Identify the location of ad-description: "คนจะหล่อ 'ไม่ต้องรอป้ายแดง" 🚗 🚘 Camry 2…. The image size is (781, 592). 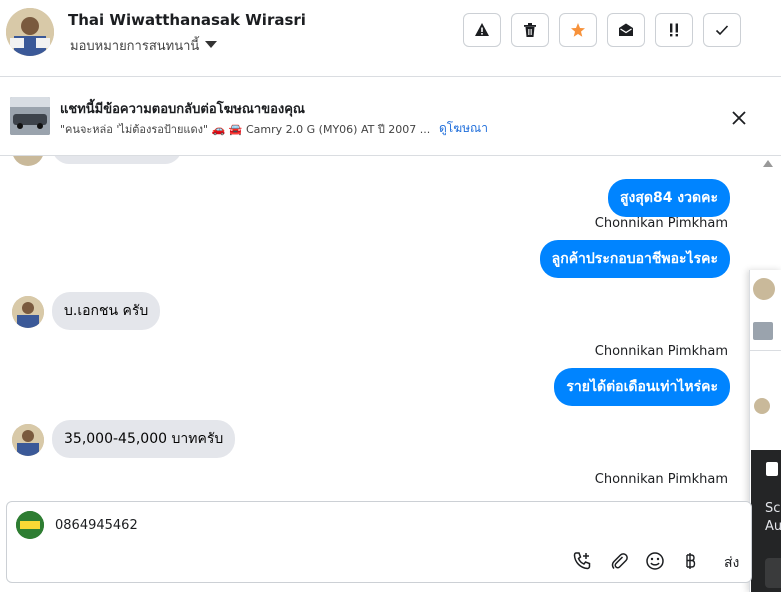
(245, 129).